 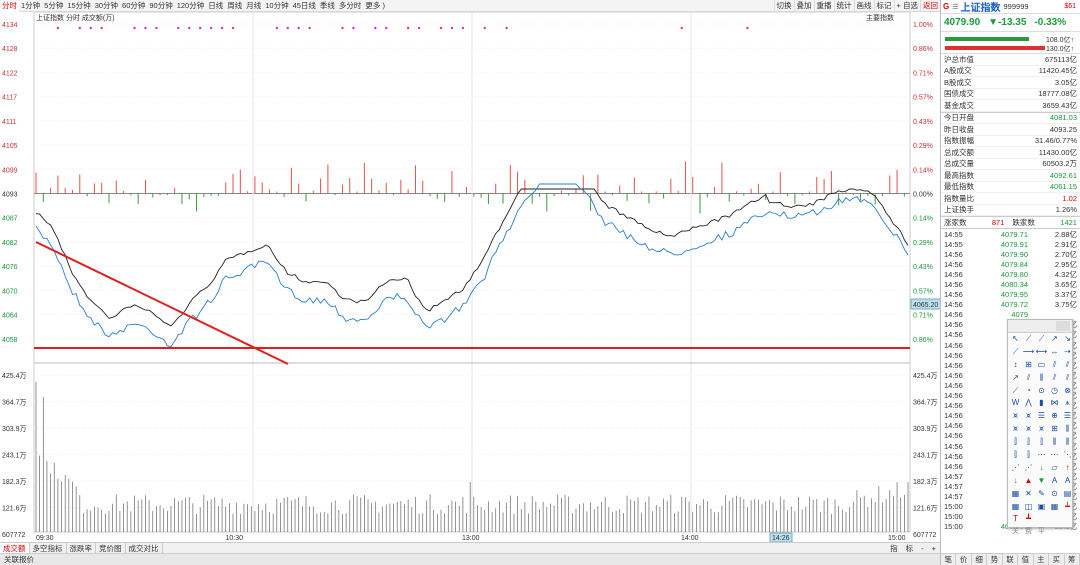 I want to click on panel-tab: 值, so click(x=1026, y=559).